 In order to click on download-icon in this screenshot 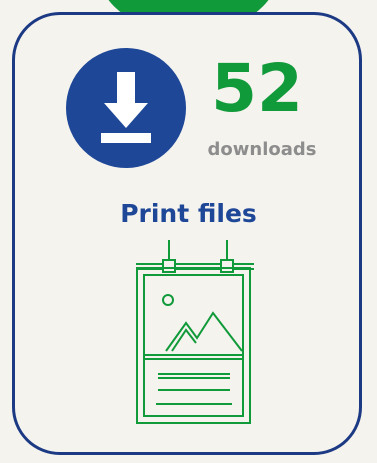, I will do `click(126, 107)`.